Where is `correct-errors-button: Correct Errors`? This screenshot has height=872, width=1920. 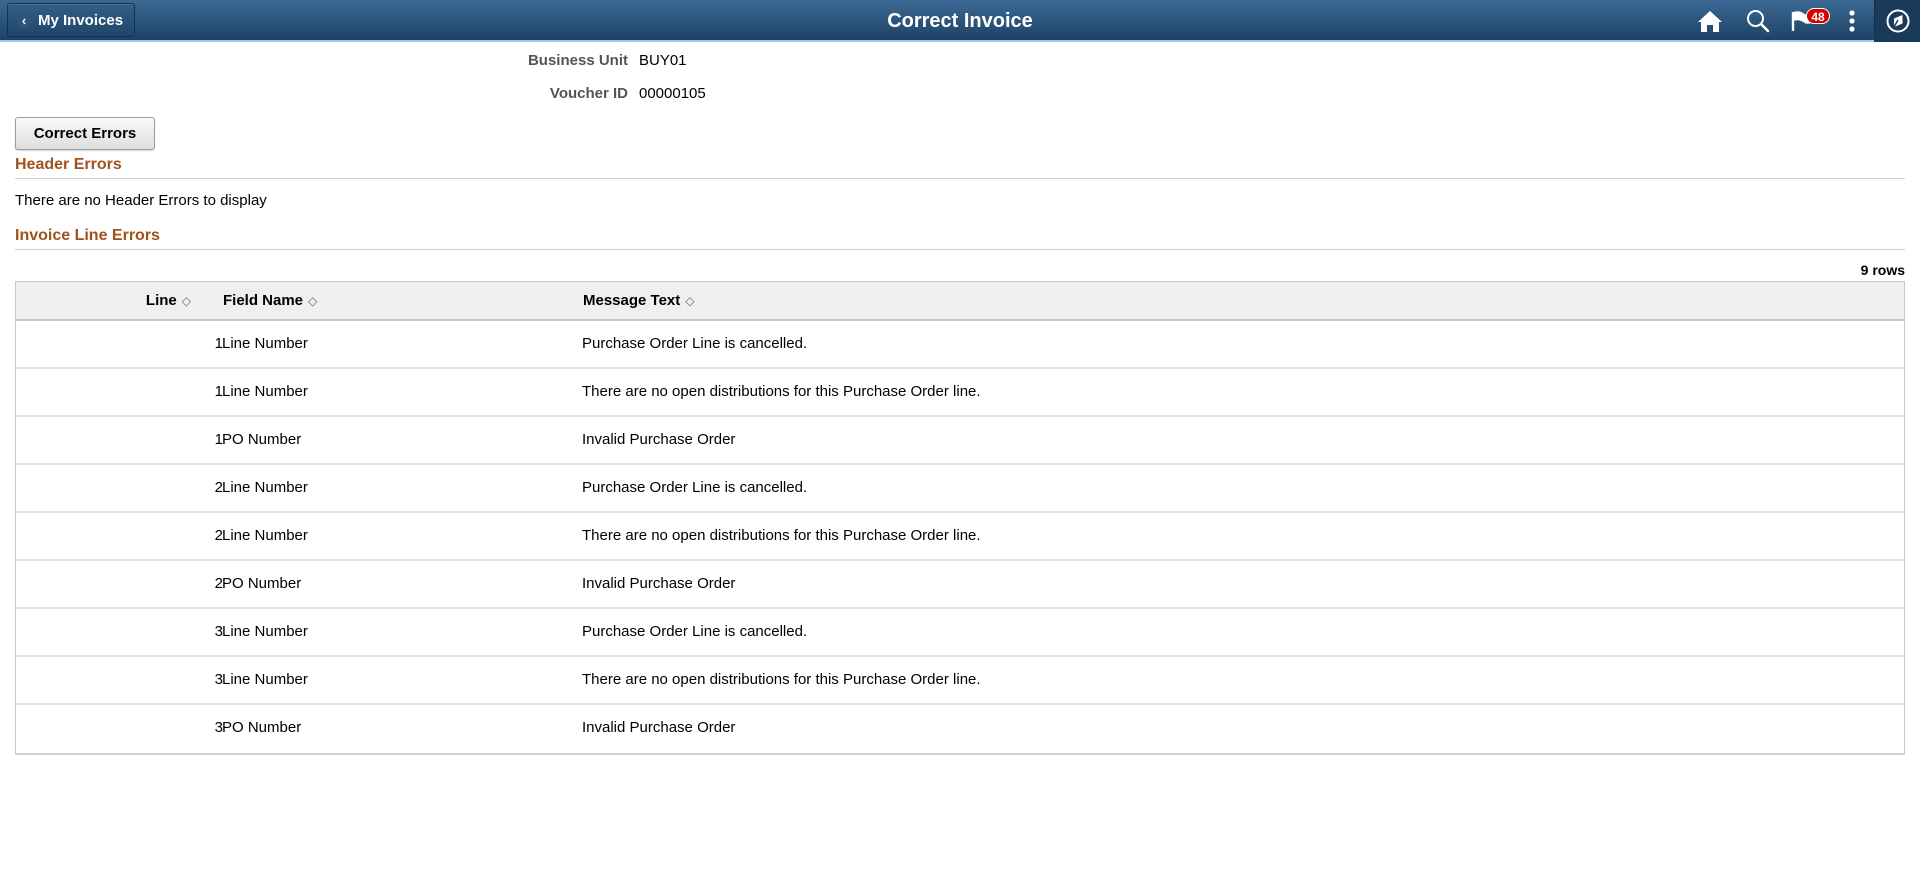 correct-errors-button: Correct Errors is located at coordinates (85, 133).